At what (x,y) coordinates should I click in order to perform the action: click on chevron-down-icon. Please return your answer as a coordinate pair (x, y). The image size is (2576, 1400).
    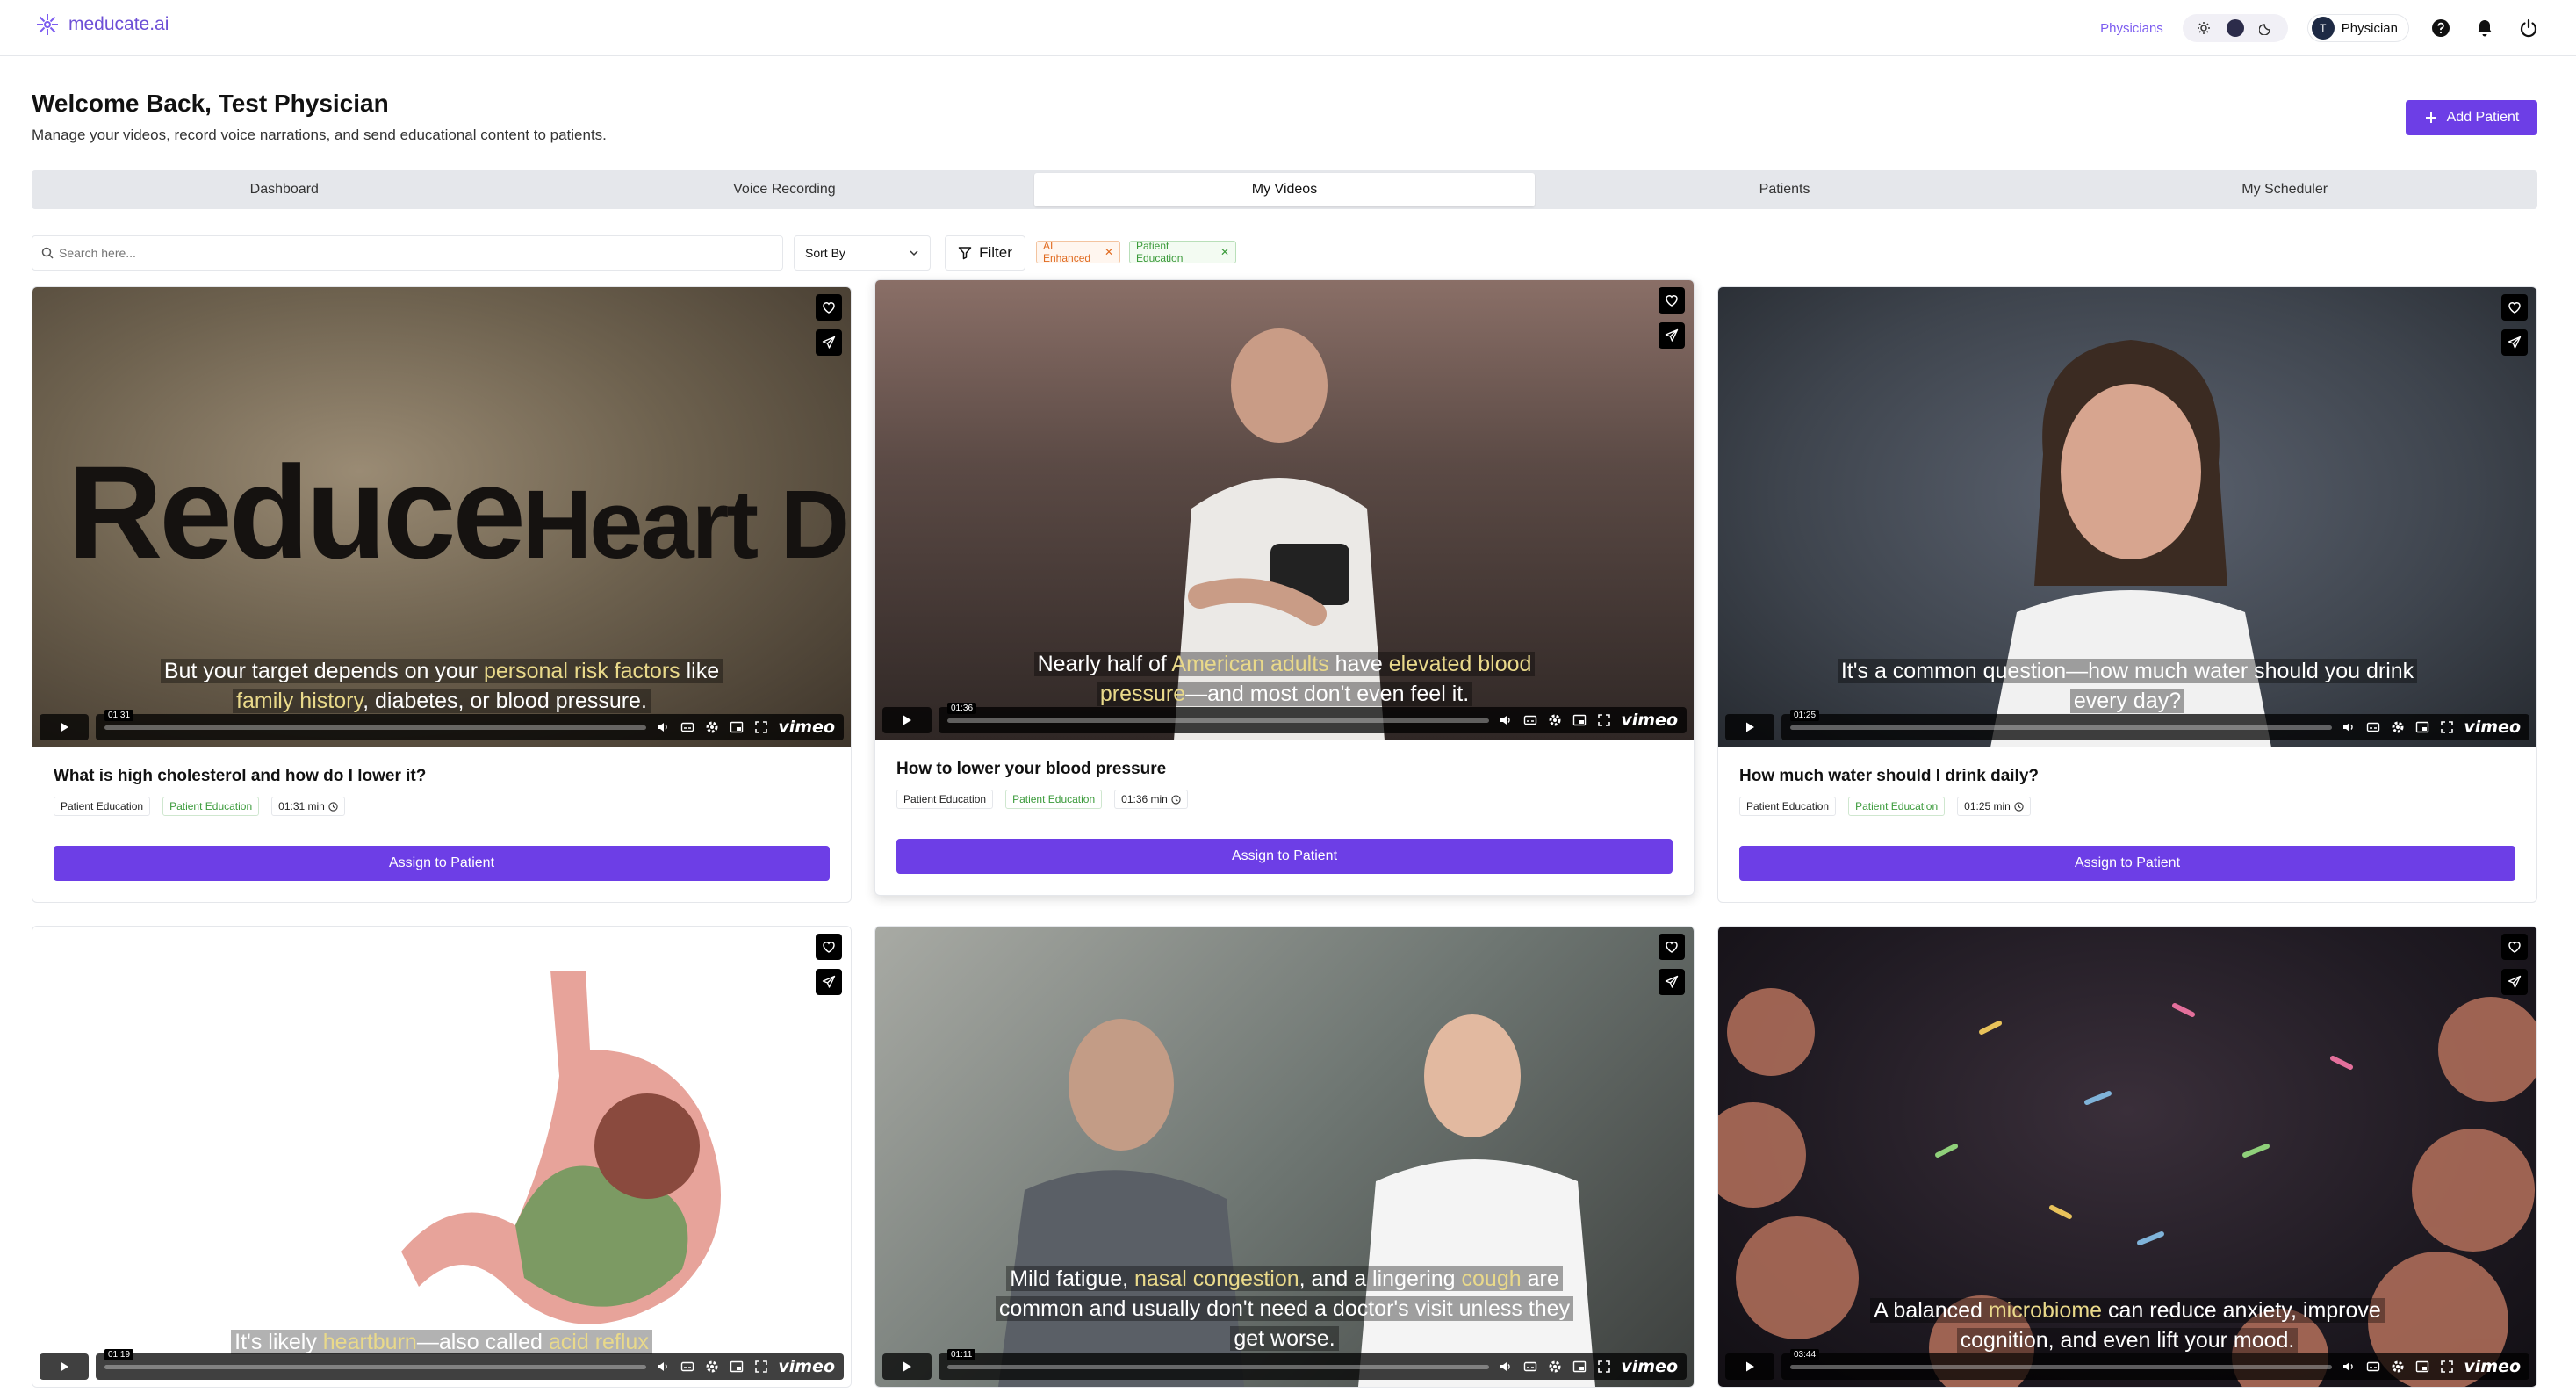
    Looking at the image, I should click on (914, 253).